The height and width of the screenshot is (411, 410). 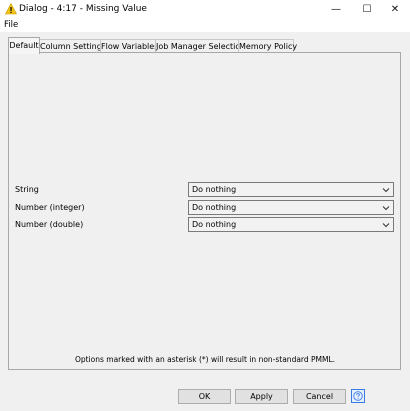 What do you see at coordinates (129, 46) in the screenshot?
I see `tab-flow-variables: Flow Variables` at bounding box center [129, 46].